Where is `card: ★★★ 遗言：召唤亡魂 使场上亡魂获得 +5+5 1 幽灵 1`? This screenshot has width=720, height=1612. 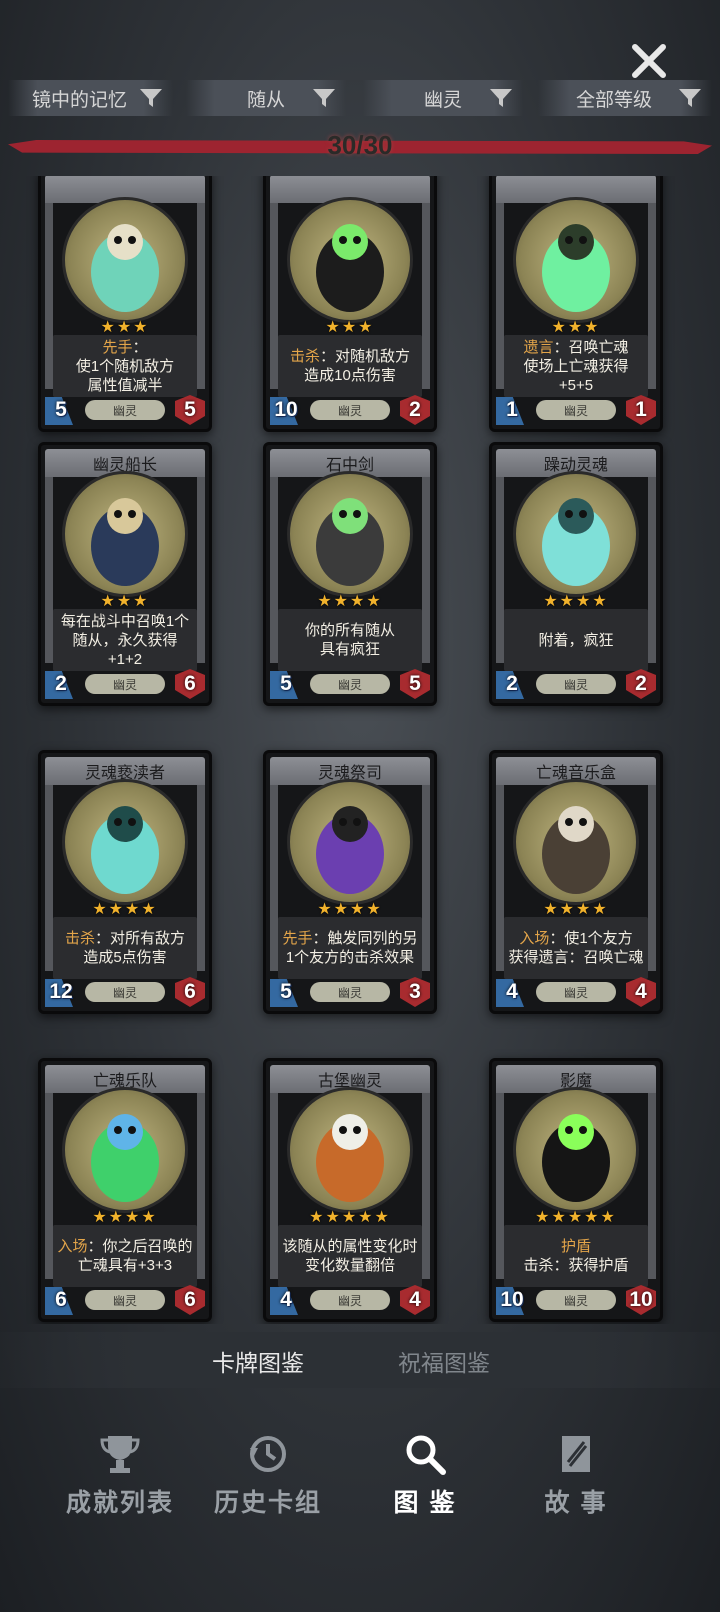 card: ★★★ 遗言：召唤亡魂 使场上亡魂获得 +5+5 1 幽灵 1 is located at coordinates (576, 304).